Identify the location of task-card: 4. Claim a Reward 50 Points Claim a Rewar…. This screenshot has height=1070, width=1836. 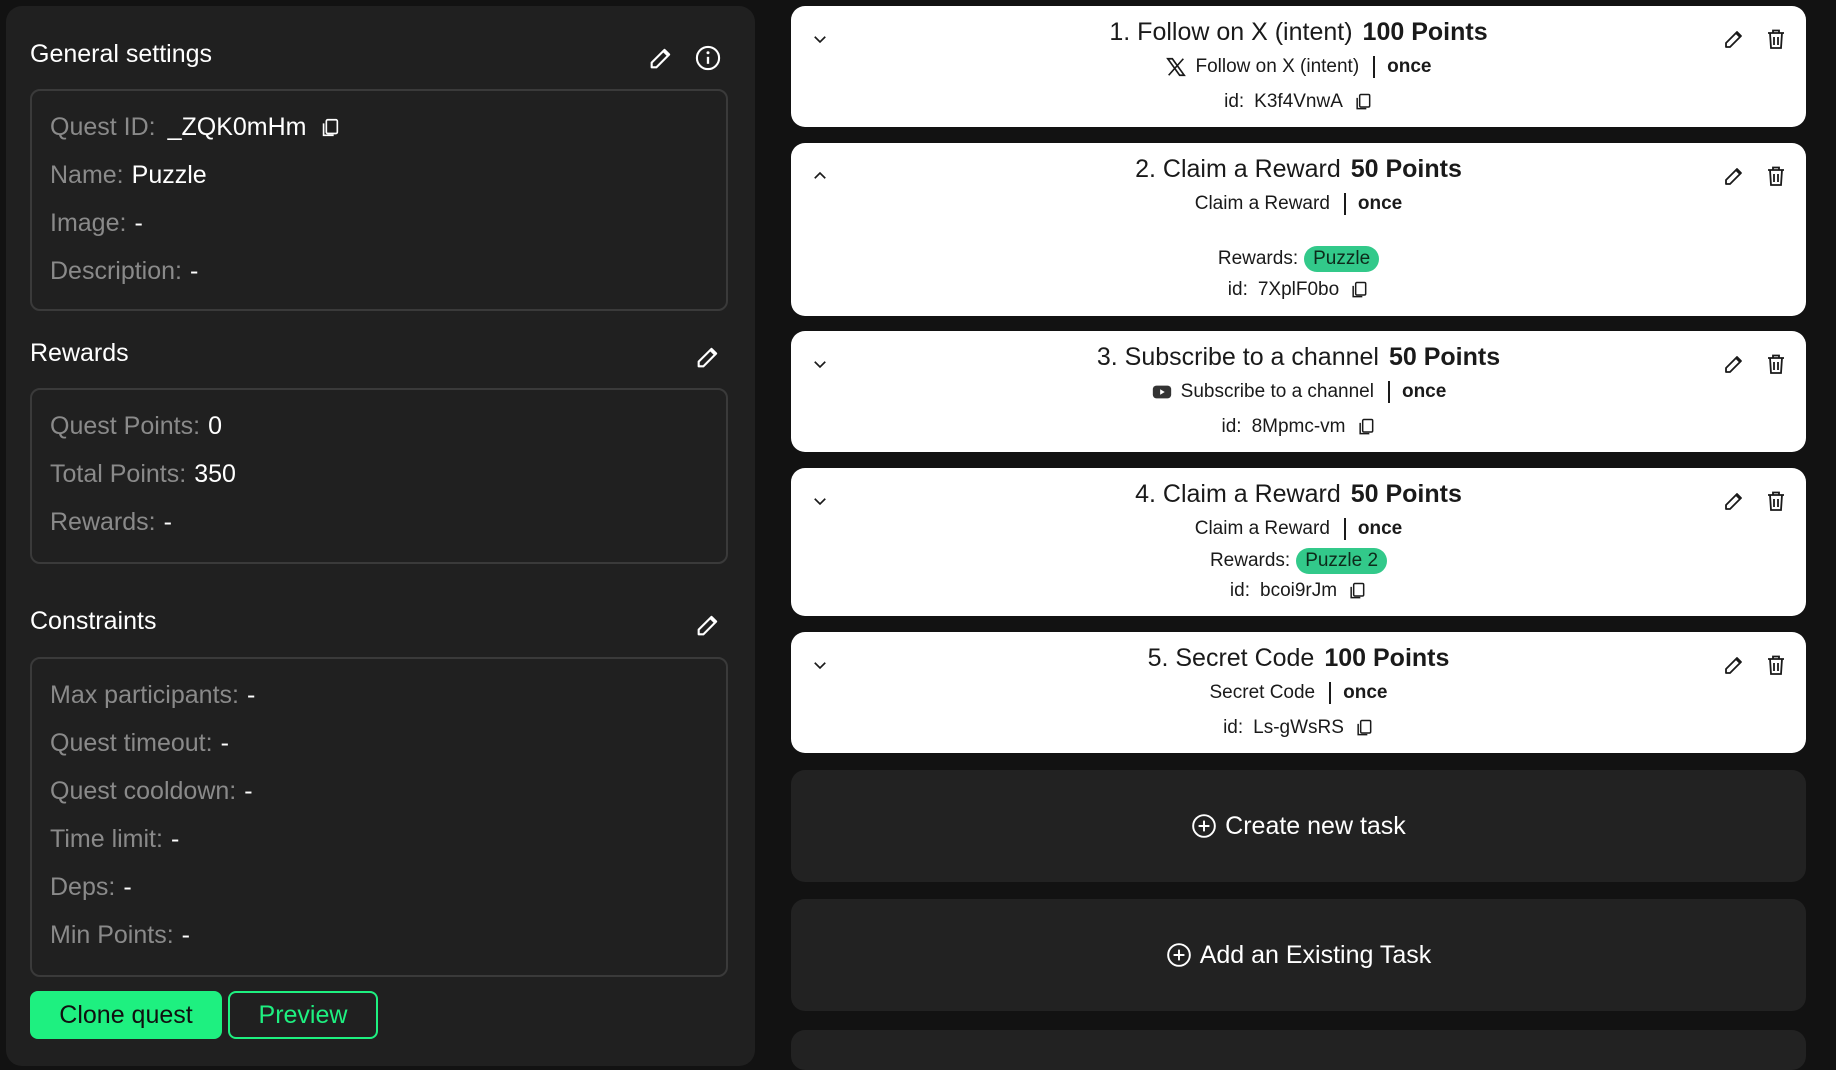
(1298, 542).